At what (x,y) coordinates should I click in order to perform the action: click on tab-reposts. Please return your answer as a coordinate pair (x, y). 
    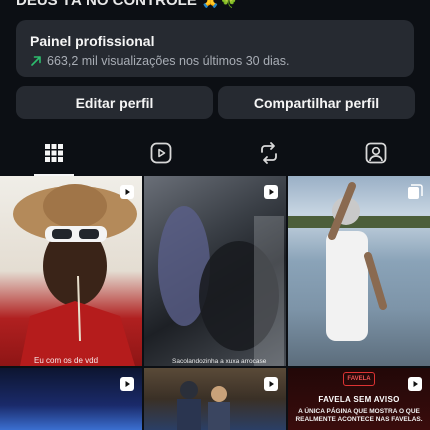
    Looking at the image, I should click on (269, 153).